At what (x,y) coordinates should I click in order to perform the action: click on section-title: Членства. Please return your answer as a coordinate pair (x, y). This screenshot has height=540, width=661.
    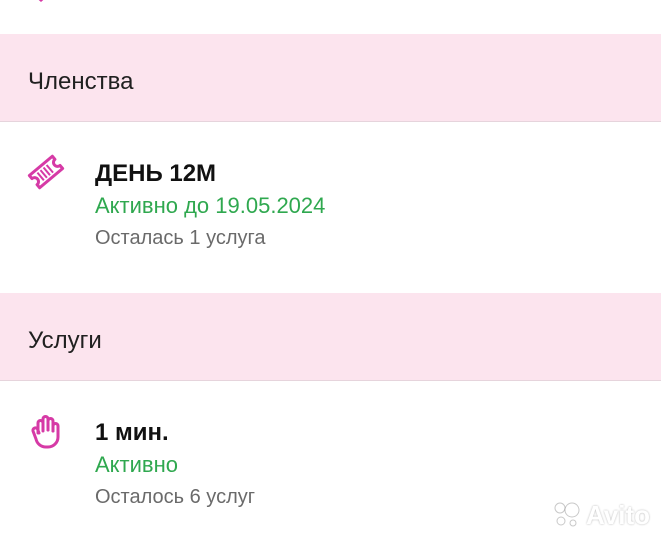
    Looking at the image, I should click on (81, 81).